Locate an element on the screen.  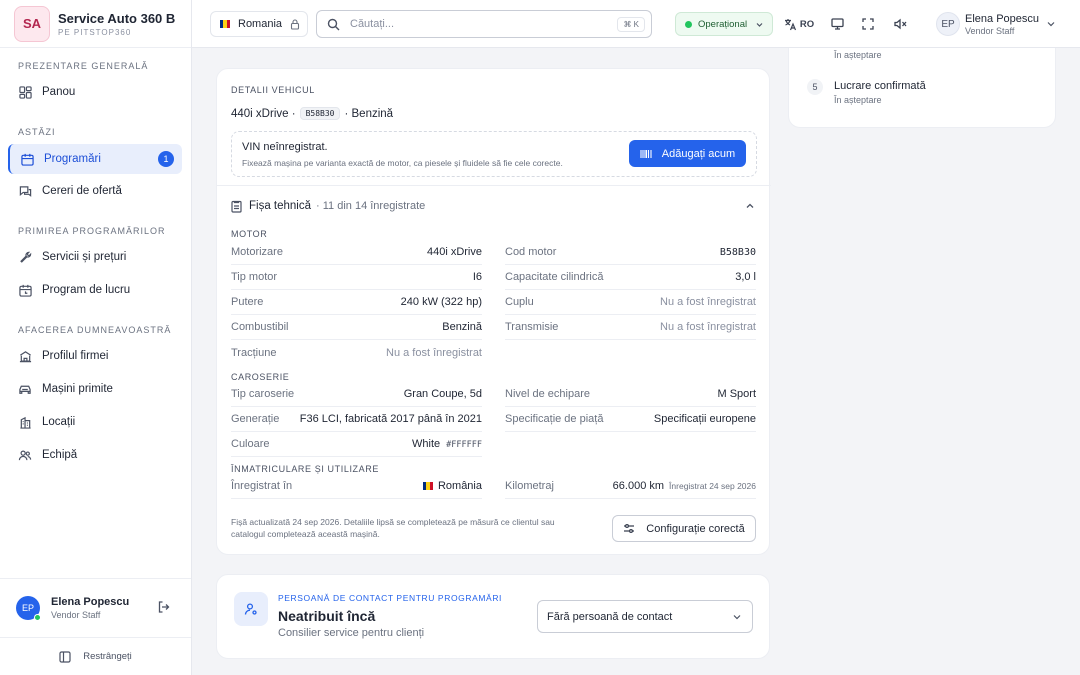
tech-sheet-header: Fișa tehnică · 11 din 14 înregistrate is located at coordinates (494, 206).